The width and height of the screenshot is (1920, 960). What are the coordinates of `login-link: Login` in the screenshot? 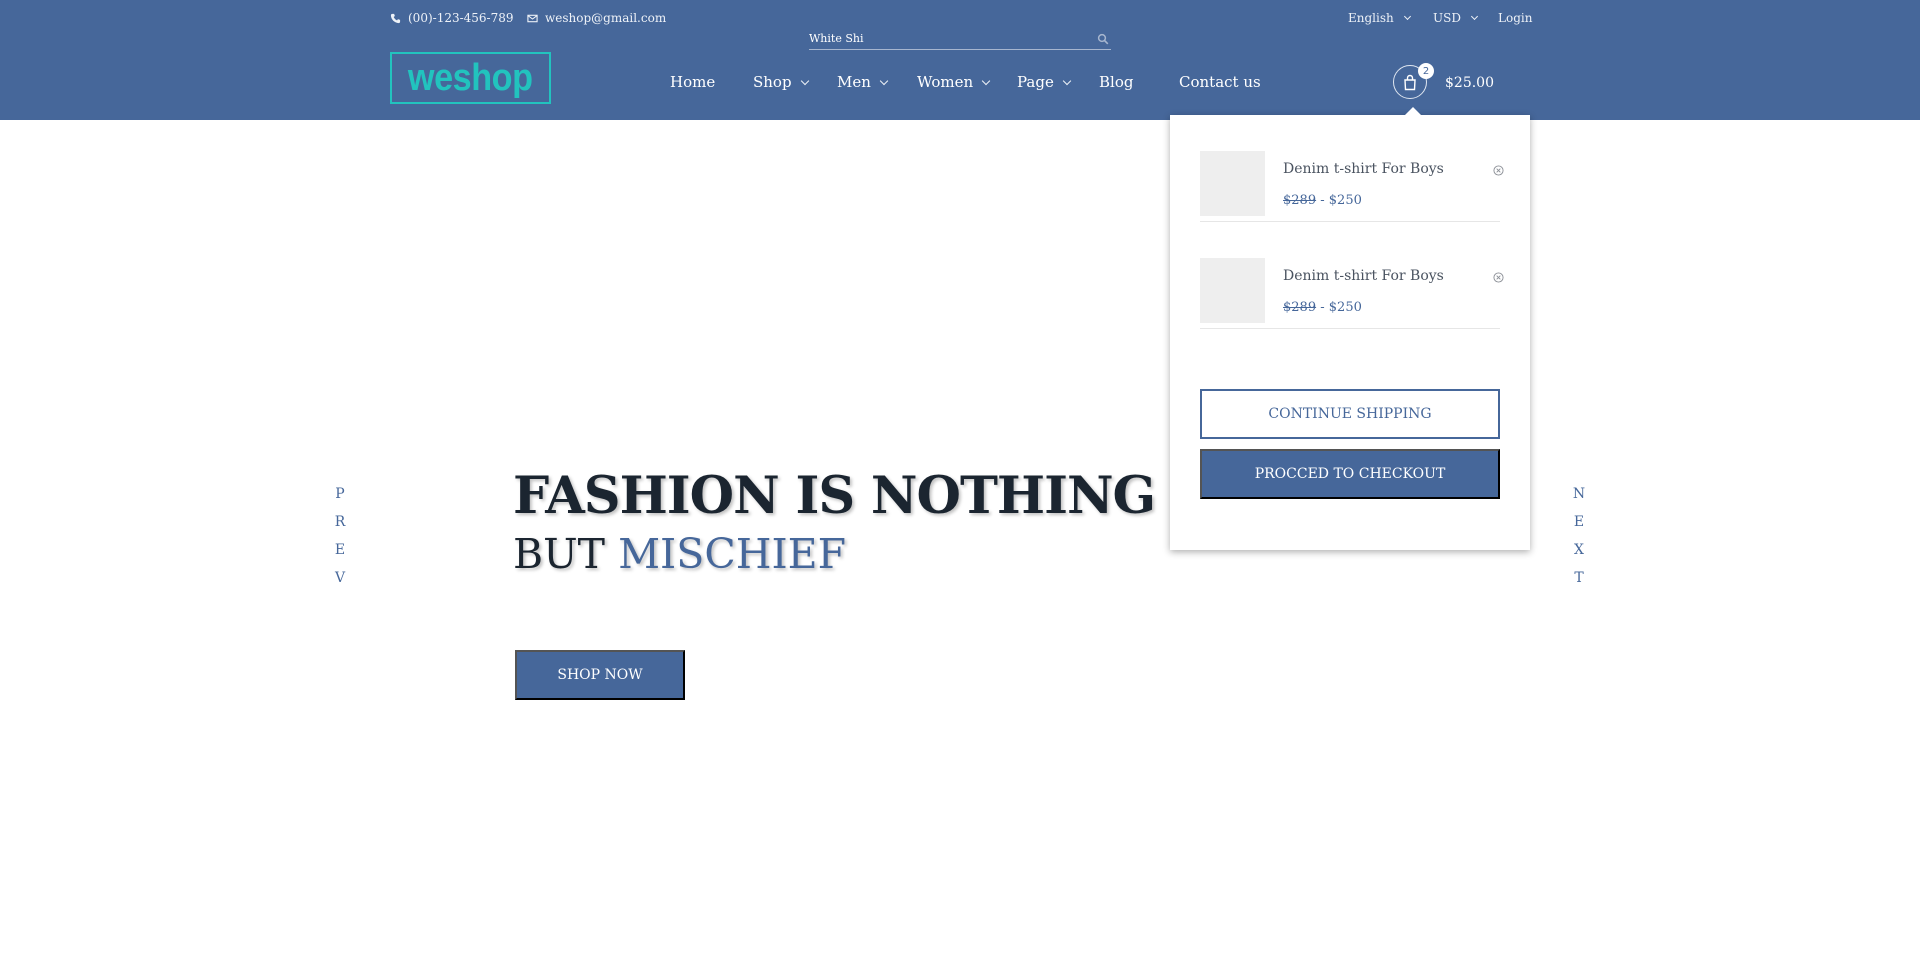 It's located at (1515, 18).